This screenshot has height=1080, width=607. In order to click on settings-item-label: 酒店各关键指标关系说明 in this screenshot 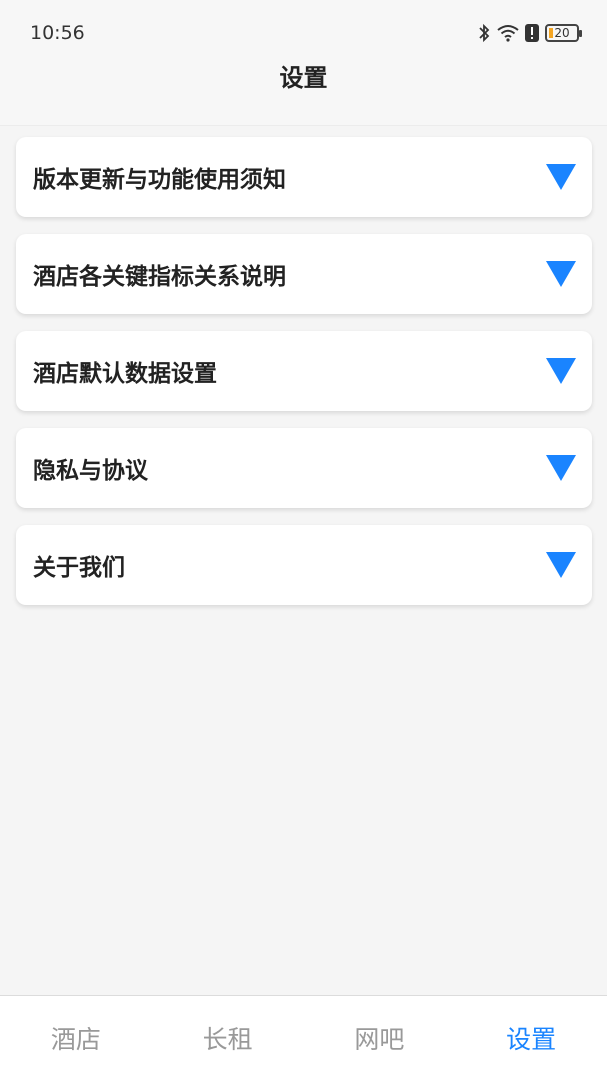, I will do `click(159, 277)`.